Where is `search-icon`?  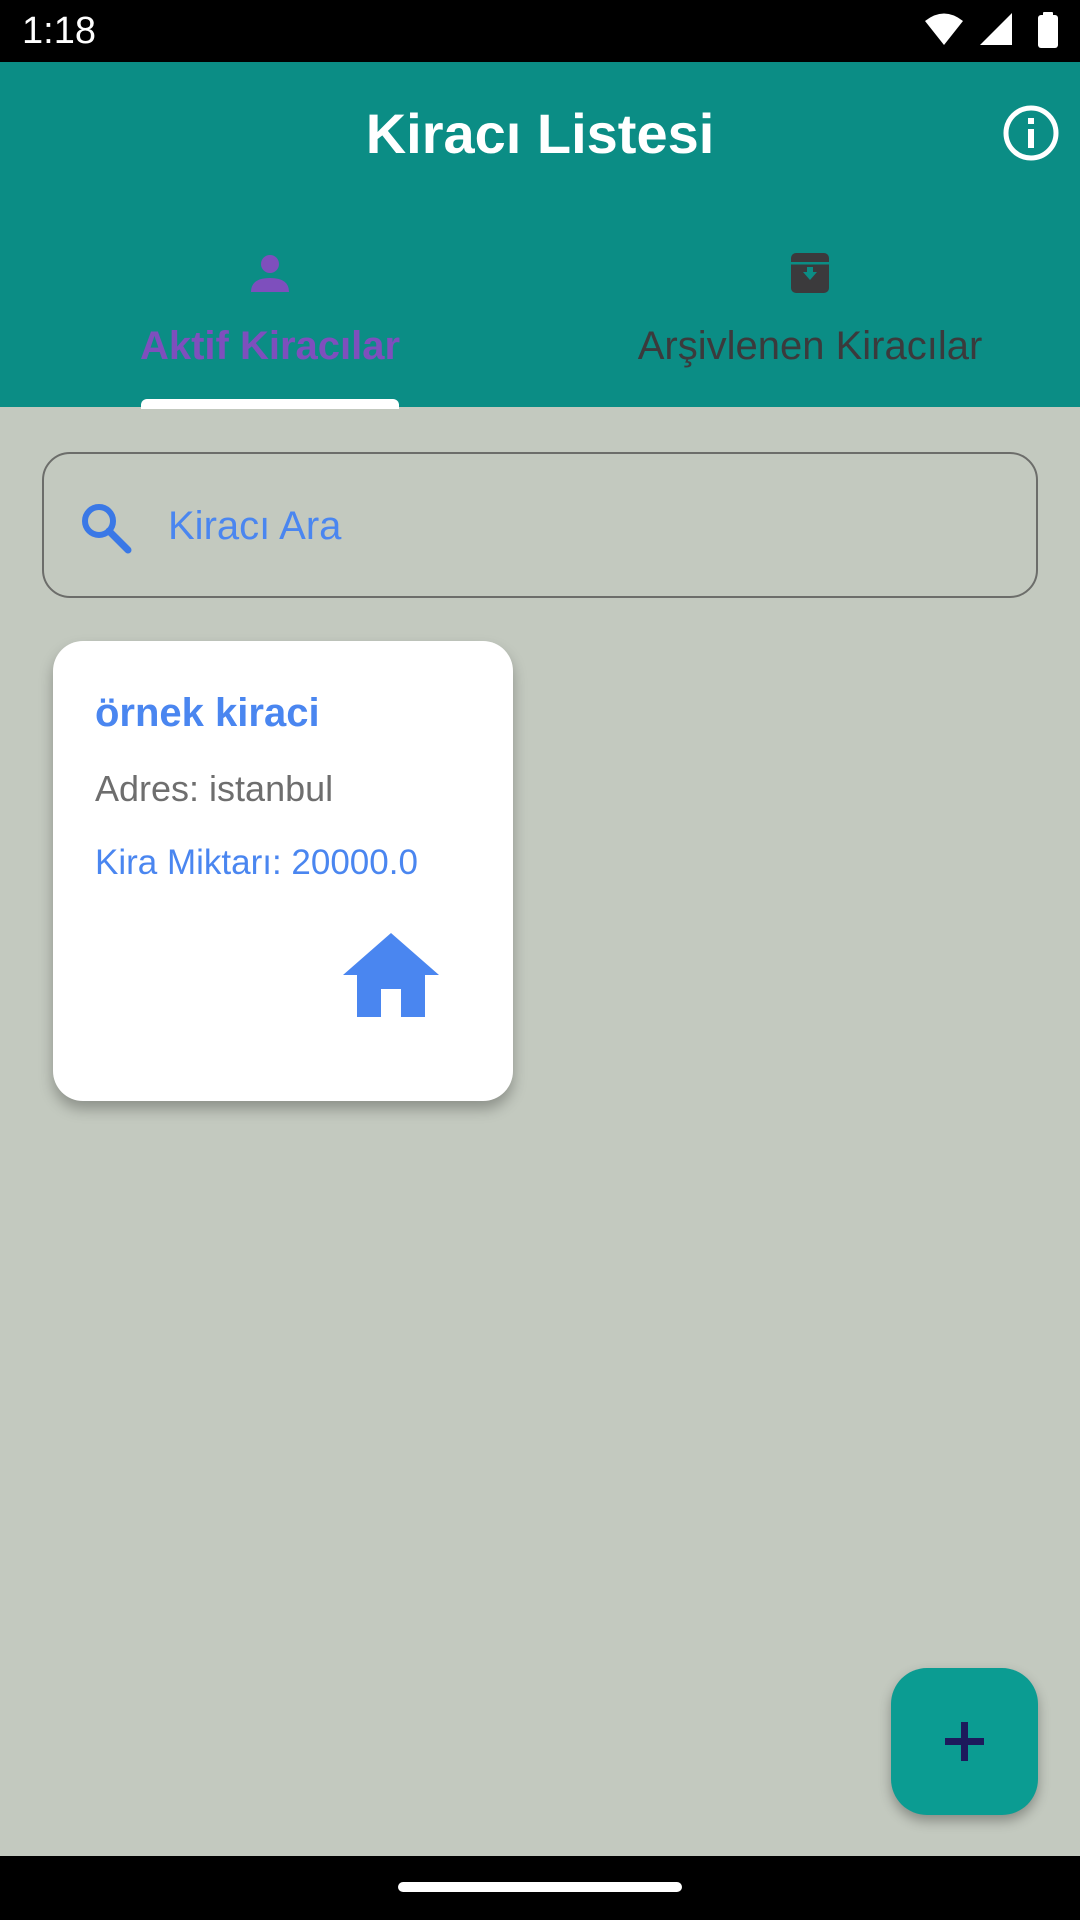 search-icon is located at coordinates (107, 529).